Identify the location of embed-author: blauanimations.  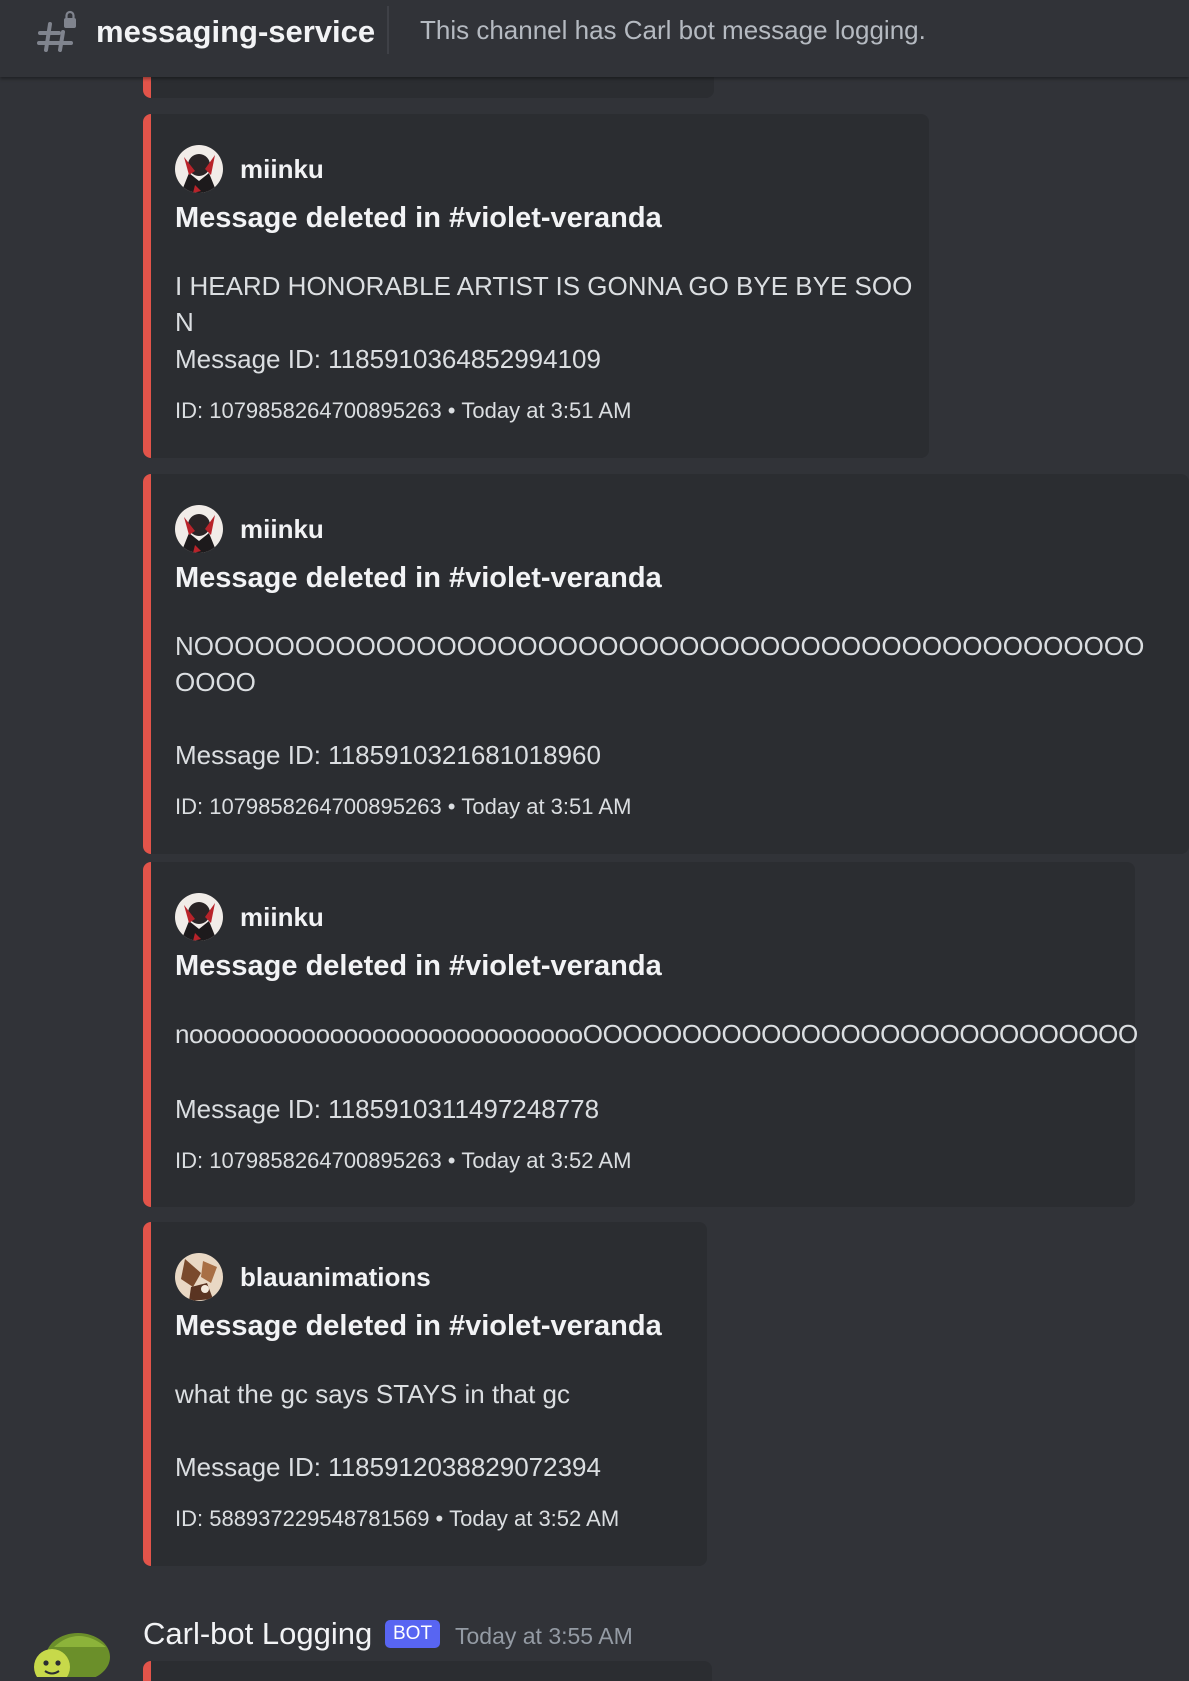
(303, 1277).